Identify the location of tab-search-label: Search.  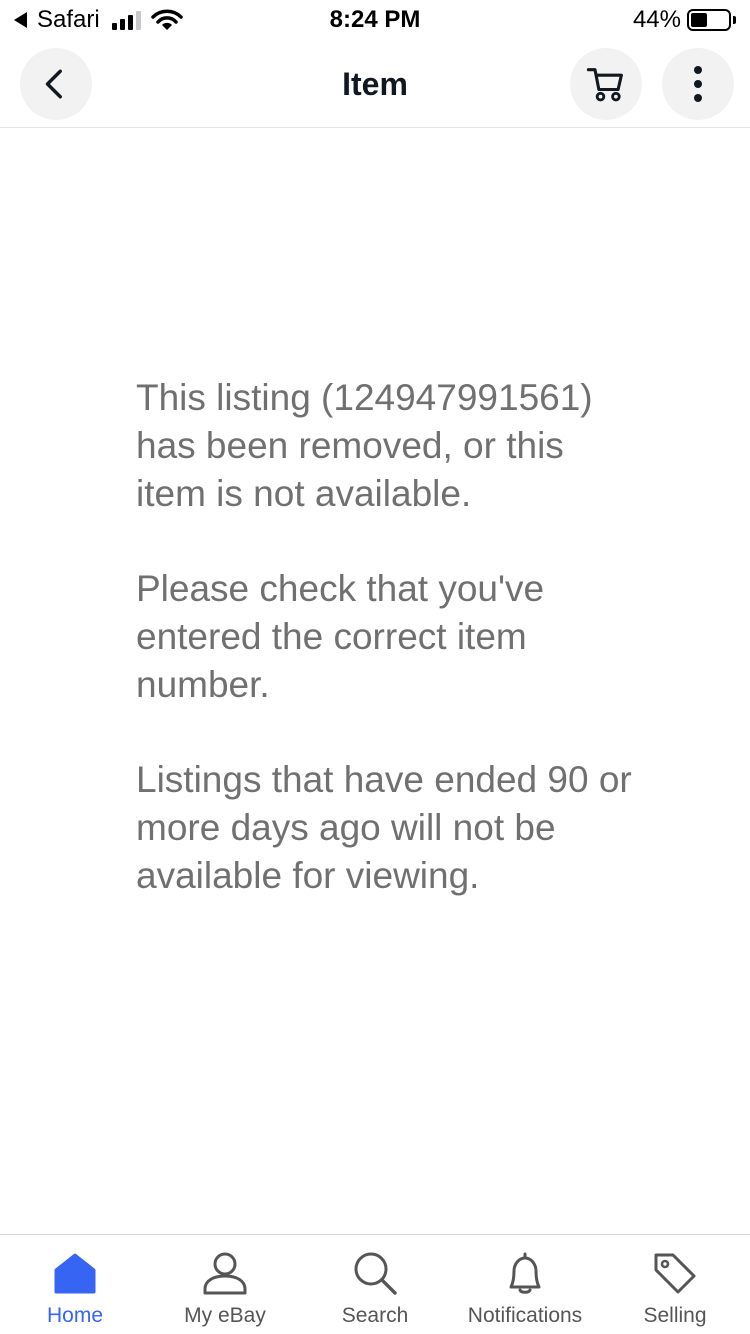
(375, 1315).